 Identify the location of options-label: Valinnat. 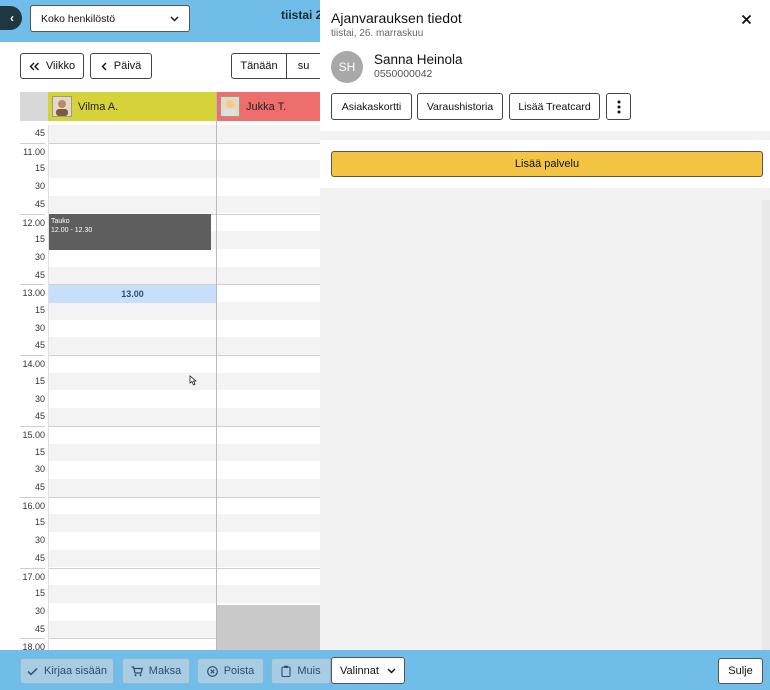
(359, 670).